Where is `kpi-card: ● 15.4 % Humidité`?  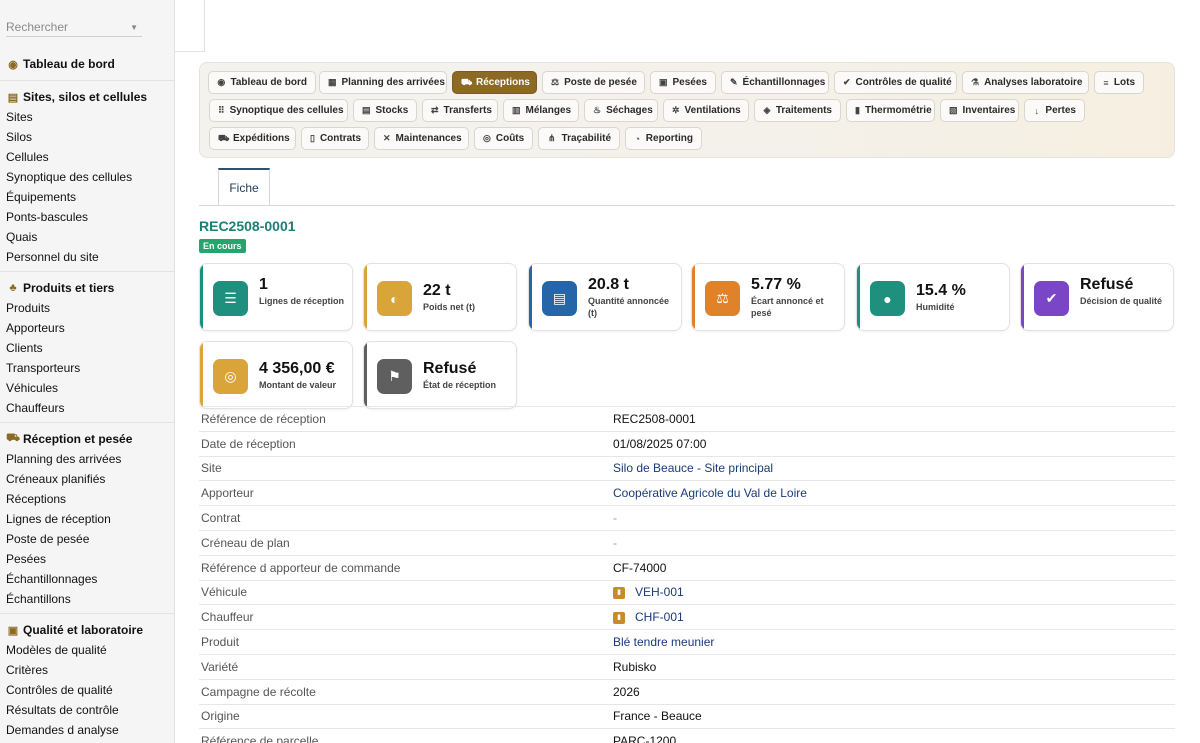
kpi-card: ● 15.4 % Humidité is located at coordinates (933, 297).